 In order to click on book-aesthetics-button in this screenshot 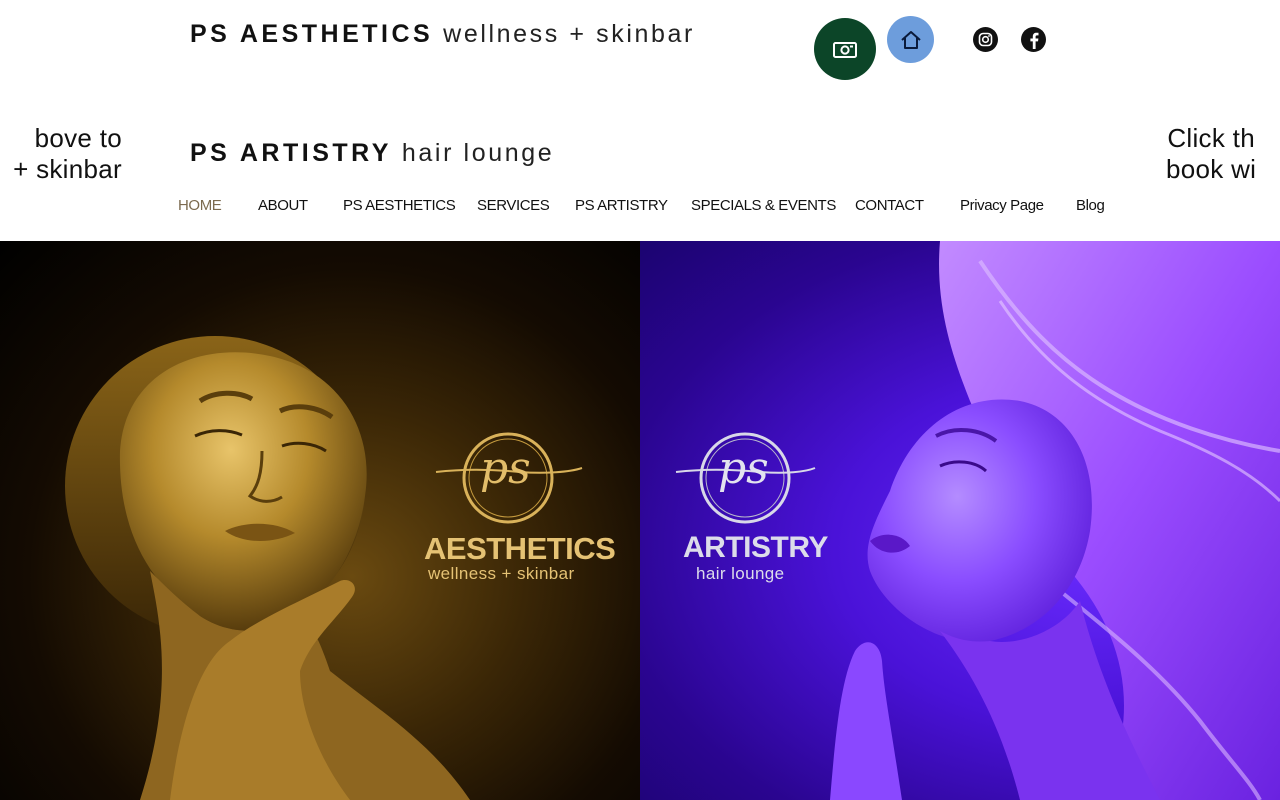, I will do `click(845, 49)`.